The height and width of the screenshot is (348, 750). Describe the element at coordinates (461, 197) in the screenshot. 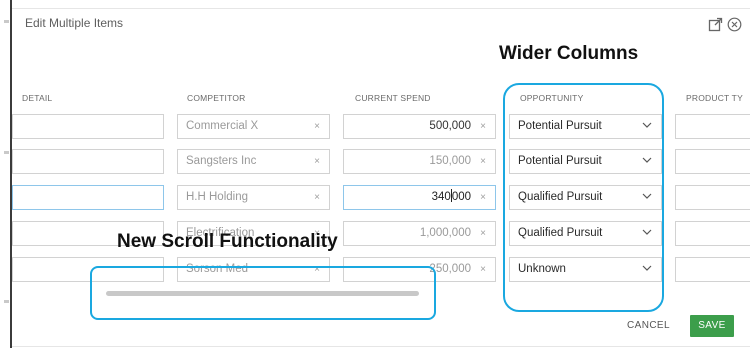

I see `spend-value-end: 000` at that location.